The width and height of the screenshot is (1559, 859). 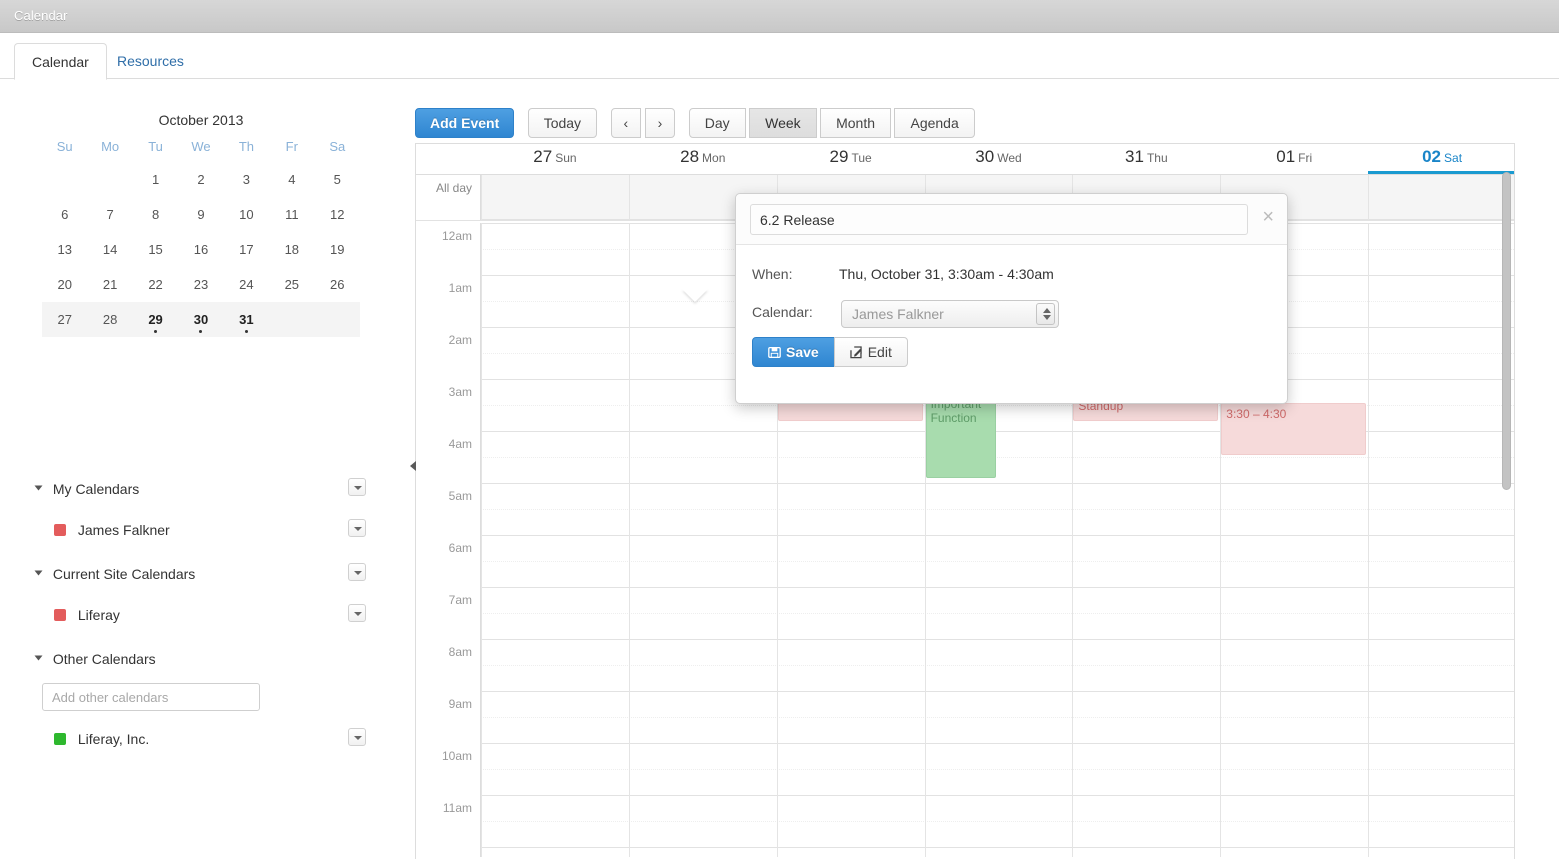 I want to click on day-header-sun: 27 Sun, so click(x=555, y=159).